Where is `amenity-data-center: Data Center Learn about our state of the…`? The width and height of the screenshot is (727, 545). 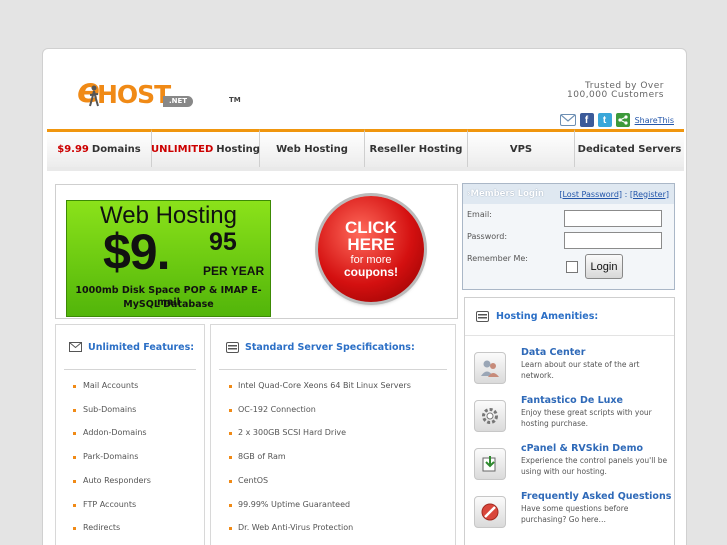 amenity-data-center: Data Center Learn about our state of the… is located at coordinates (569, 371).